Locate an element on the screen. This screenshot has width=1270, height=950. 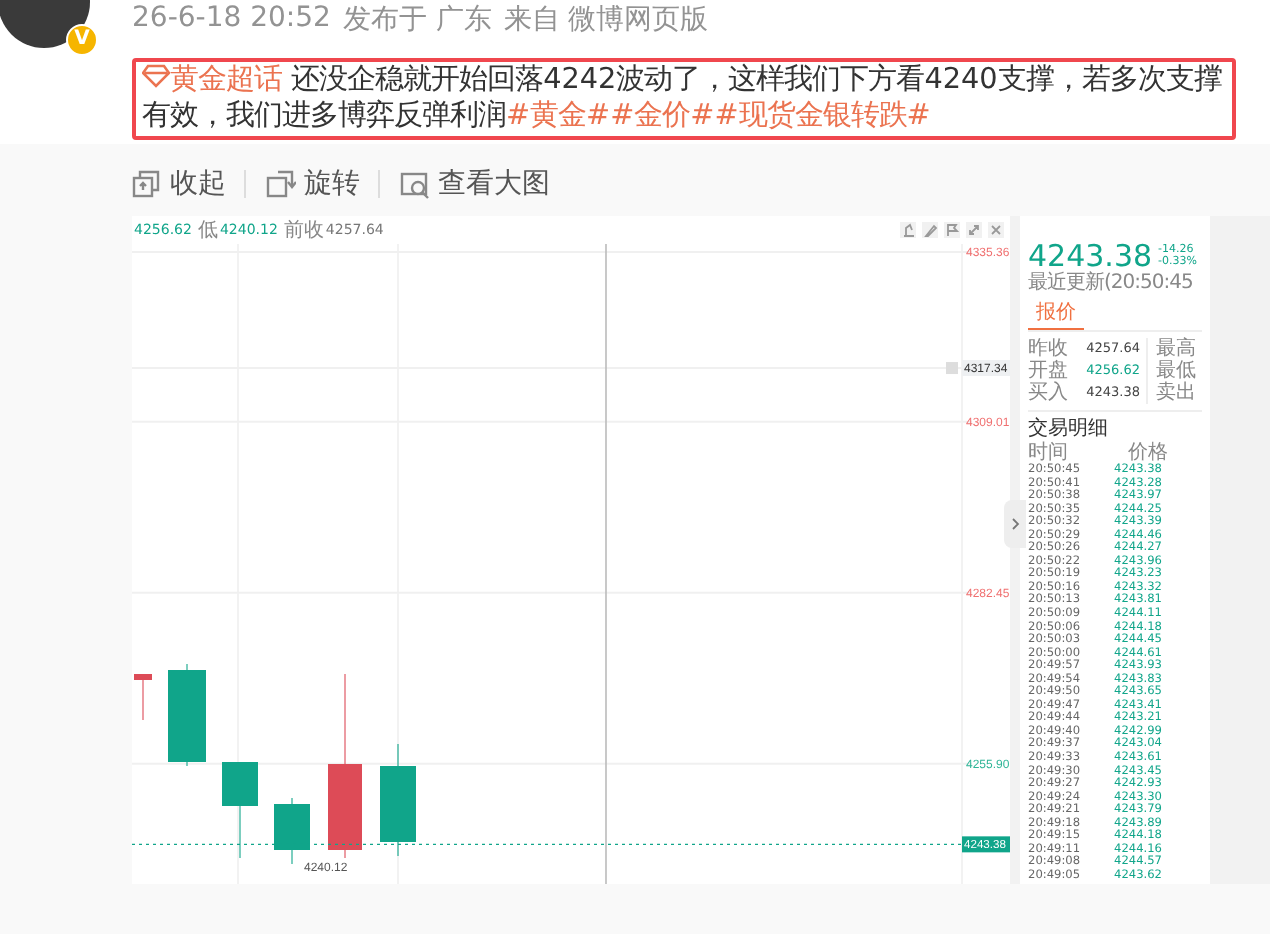
post-time: 26-6-18 20:52 is located at coordinates (231, 30).